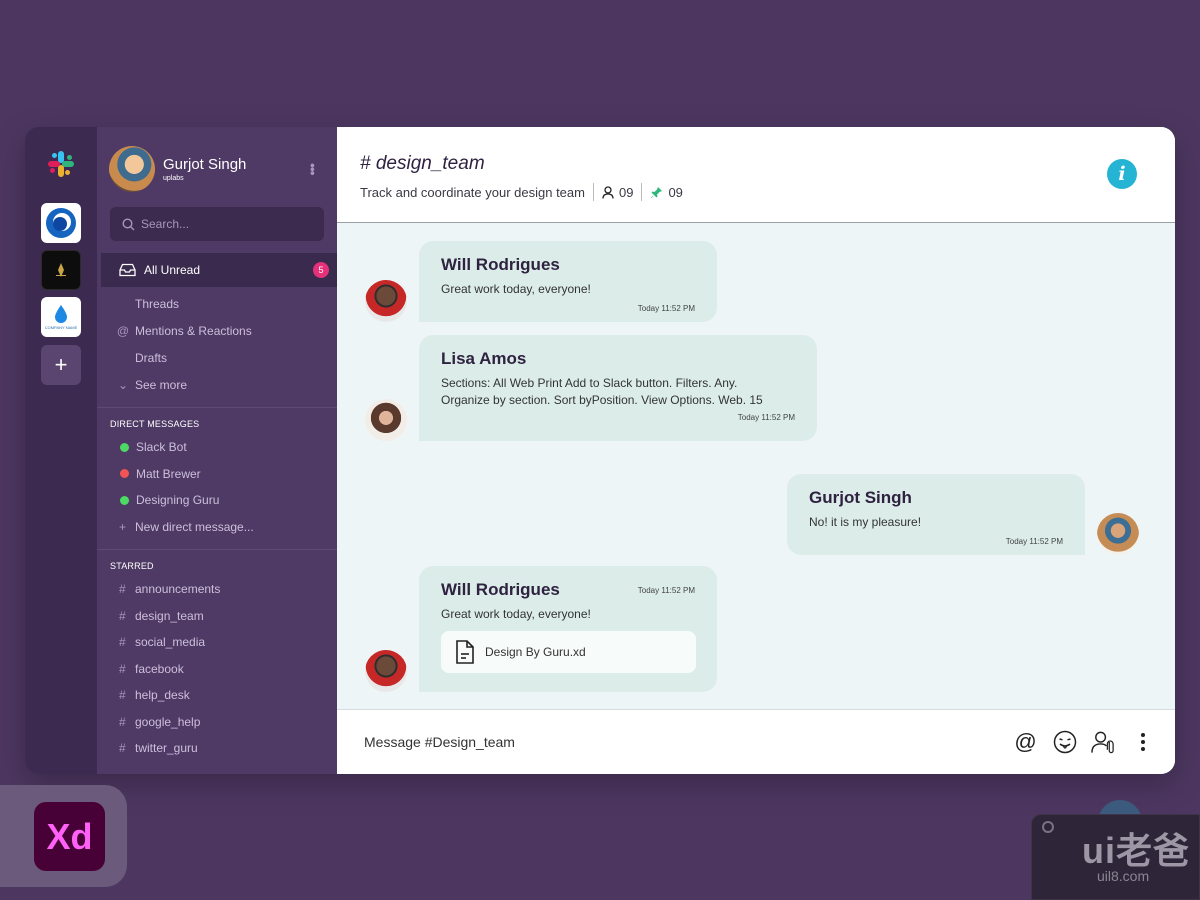 This screenshot has width=1200, height=900. Describe the element at coordinates (193, 330) in the screenshot. I see `nav-mentions-label: Mentions & Reactions` at that location.